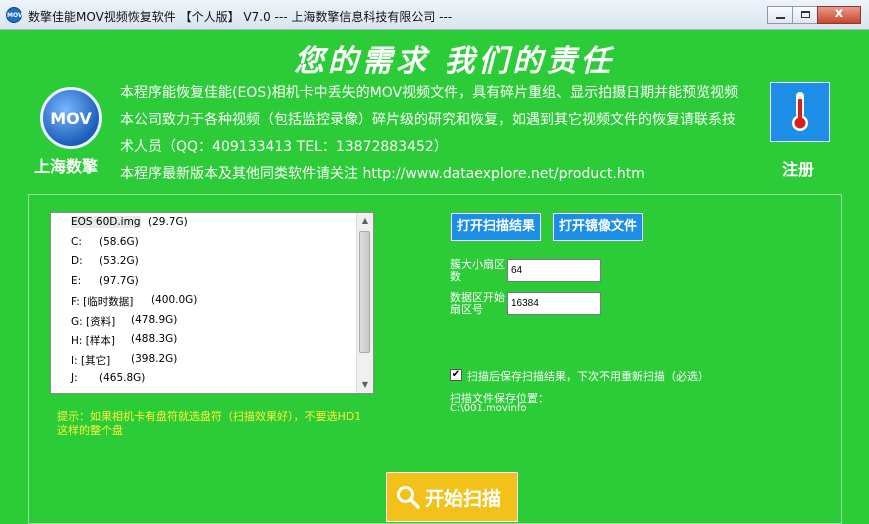 Image resolution: width=869 pixels, height=524 pixels. What do you see at coordinates (93, 341) in the screenshot?
I see `drive-name: H: [样本]` at bounding box center [93, 341].